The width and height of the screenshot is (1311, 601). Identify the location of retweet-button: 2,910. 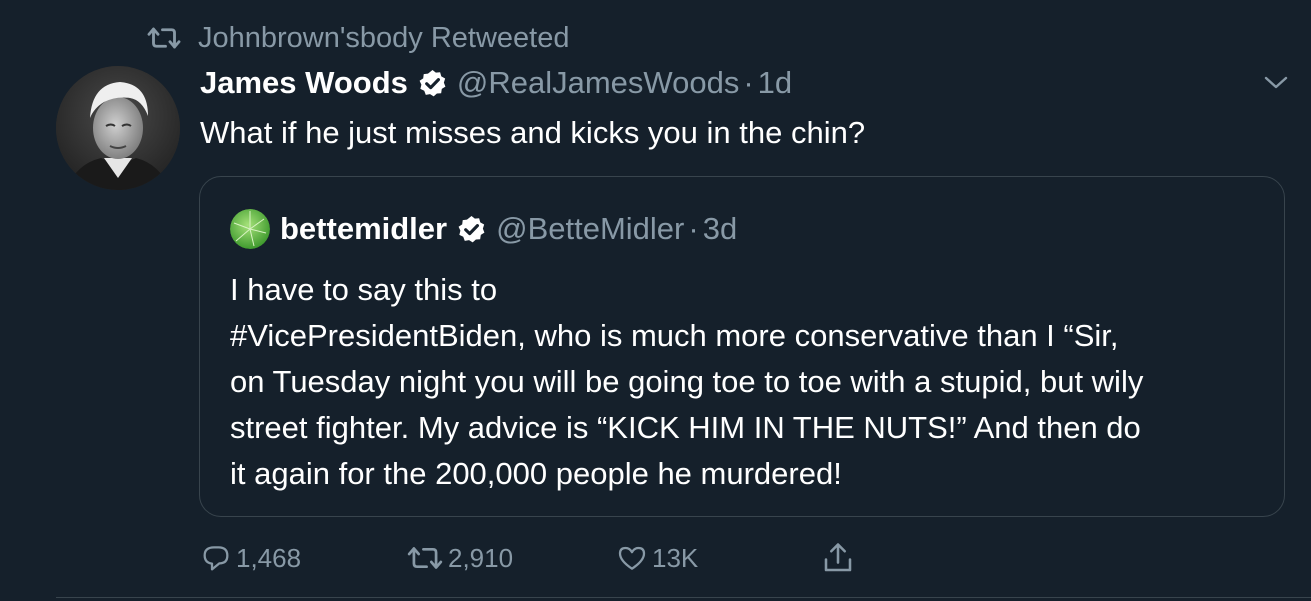
(459, 558).